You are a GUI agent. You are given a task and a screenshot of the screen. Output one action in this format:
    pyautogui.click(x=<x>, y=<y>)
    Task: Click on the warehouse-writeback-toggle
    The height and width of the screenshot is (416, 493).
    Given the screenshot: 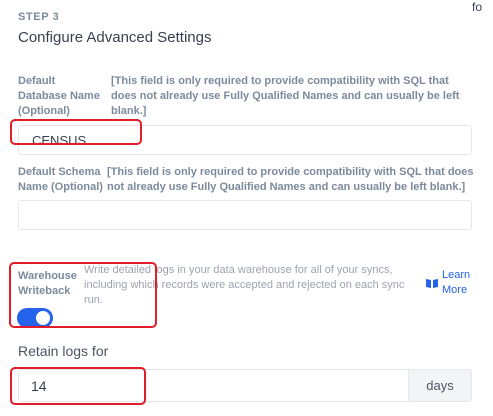 What is the action you would take?
    pyautogui.click(x=35, y=318)
    